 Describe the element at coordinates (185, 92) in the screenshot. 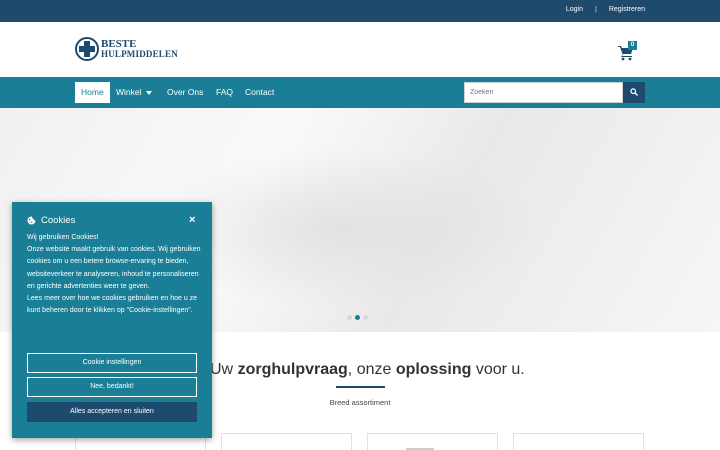

I see `nav-item-over-ons: Over Ons` at that location.